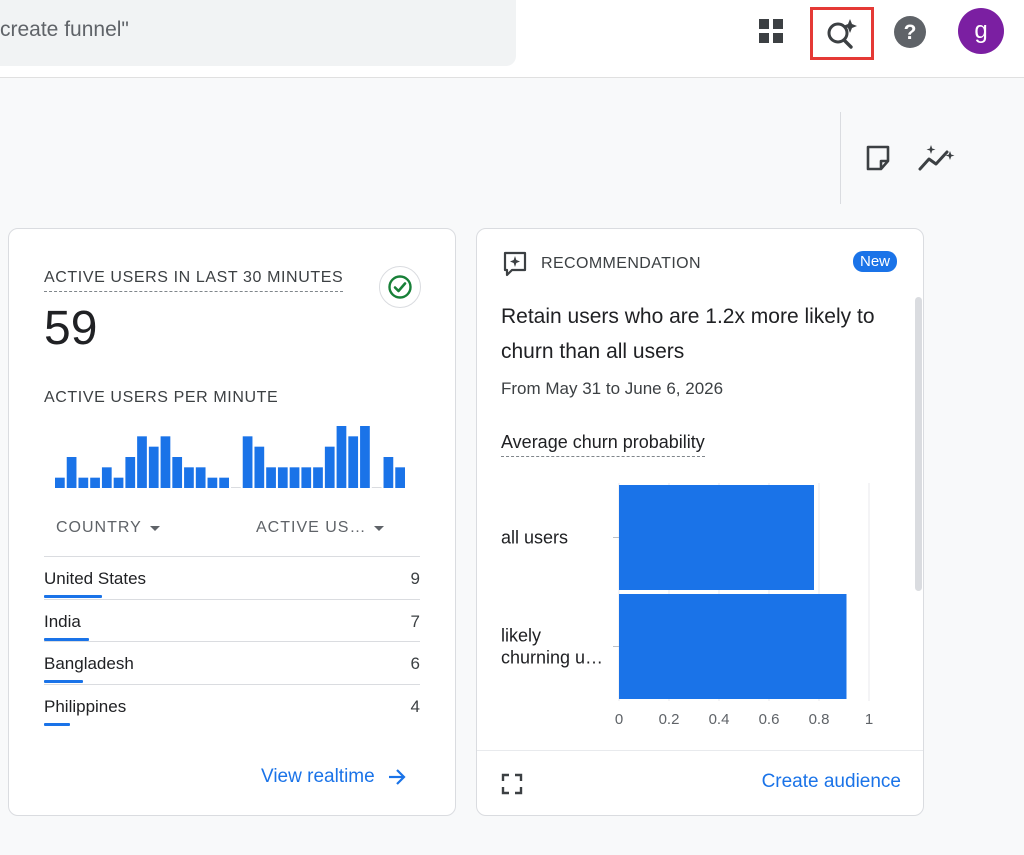 Image resolution: width=1024 pixels, height=855 pixels. I want to click on x-tick-label: 0.2, so click(669, 719).